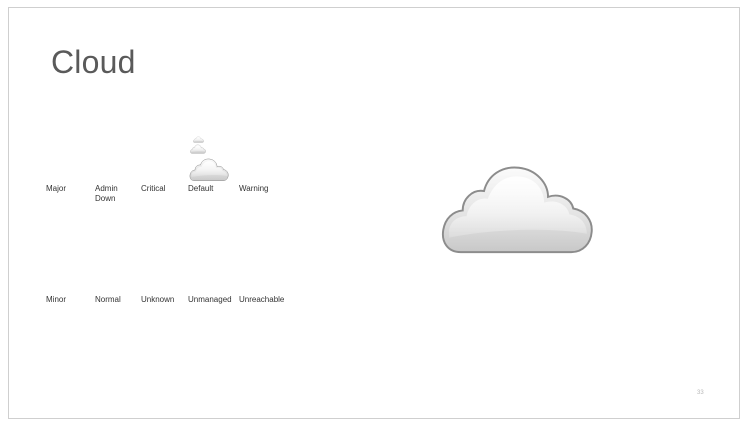  Describe the element at coordinates (106, 193) in the screenshot. I see `state-label-admin-down: Admin Down` at that location.